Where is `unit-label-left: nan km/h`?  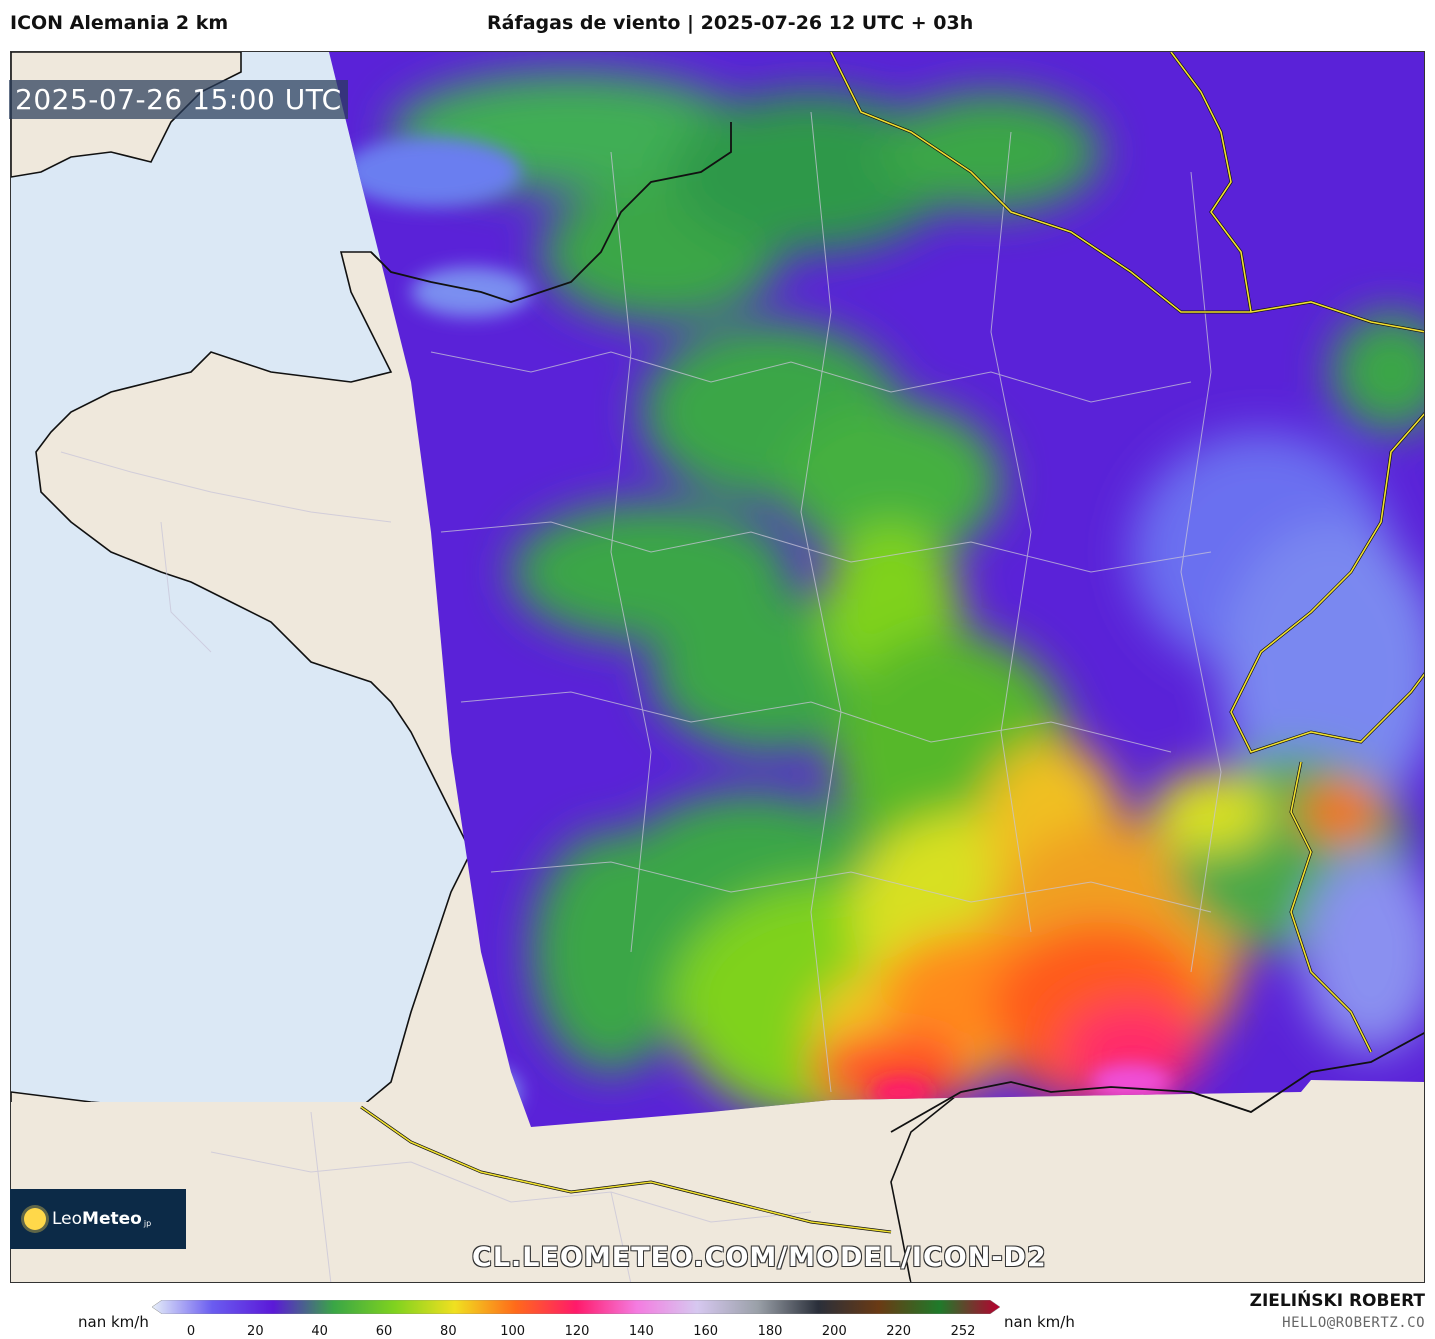 unit-label-left: nan km/h is located at coordinates (113, 1322).